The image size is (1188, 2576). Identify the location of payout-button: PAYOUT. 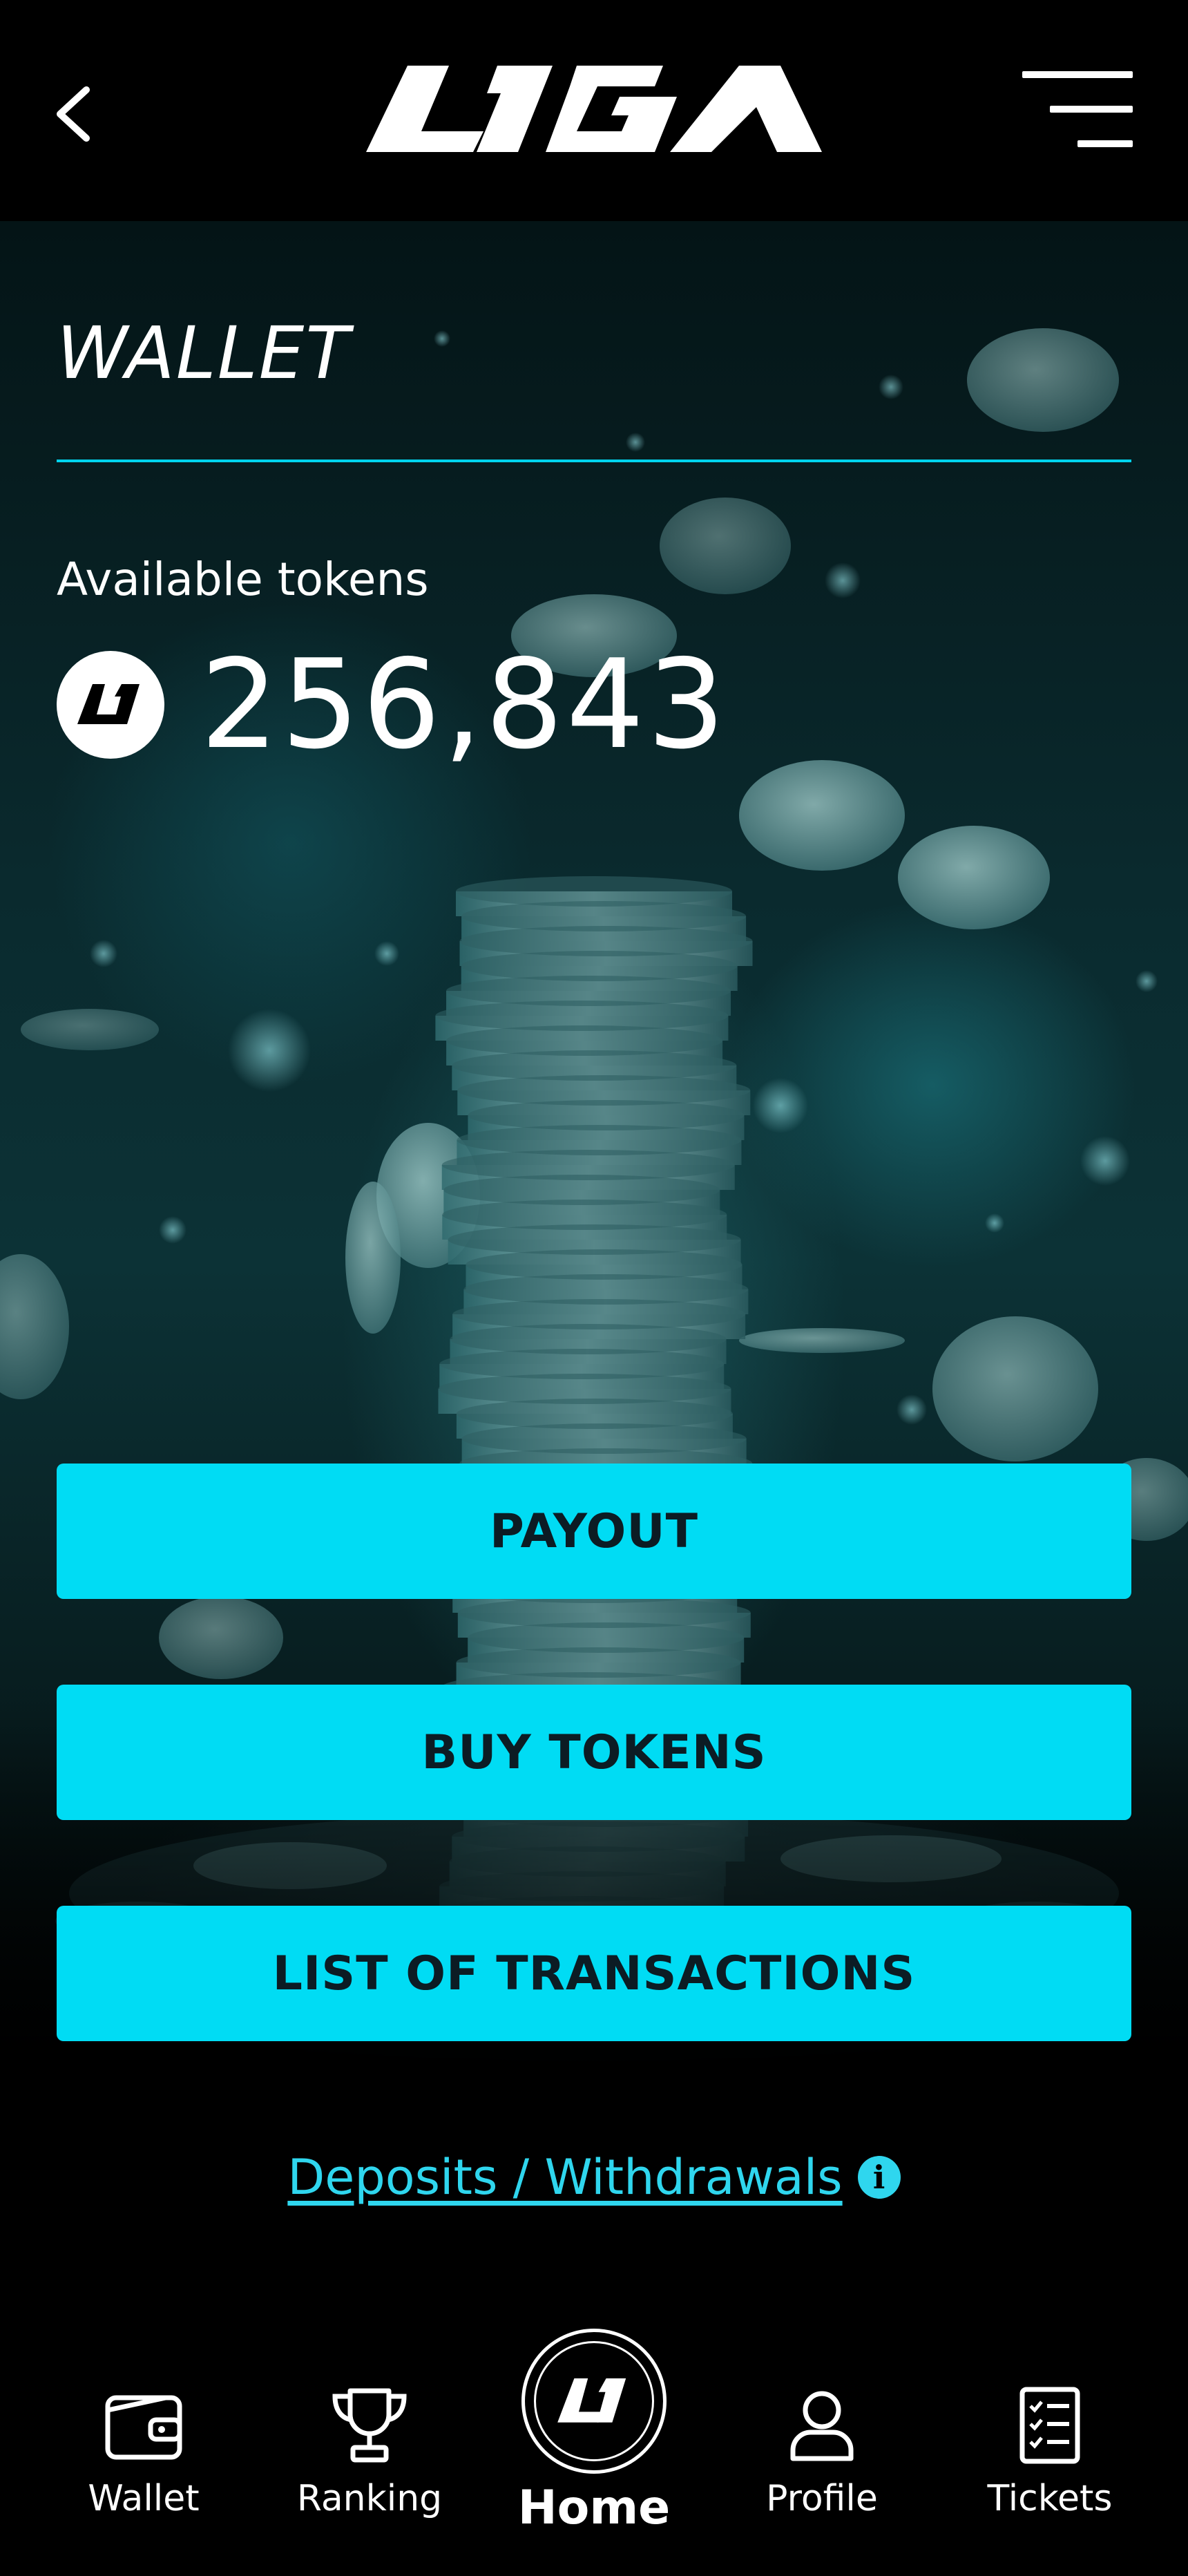
(594, 1531).